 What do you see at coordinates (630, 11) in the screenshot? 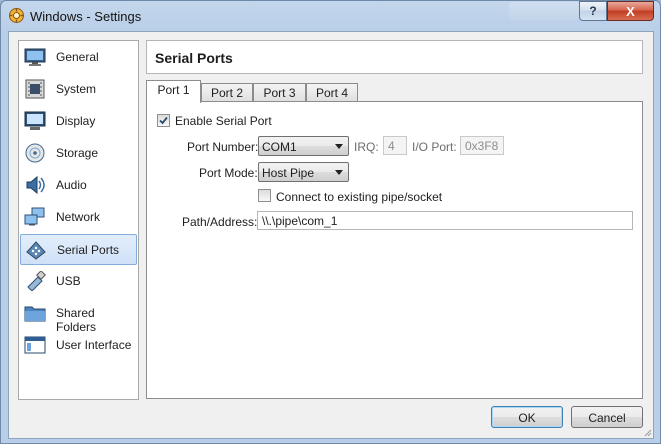
I see `close-button: X` at bounding box center [630, 11].